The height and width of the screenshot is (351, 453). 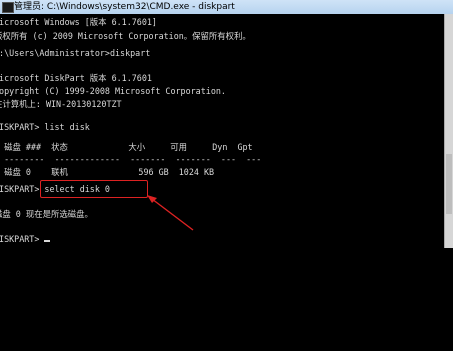 What do you see at coordinates (61, 104) in the screenshot?
I see `console-line: 在计算机上: WIN-20130120TZT` at bounding box center [61, 104].